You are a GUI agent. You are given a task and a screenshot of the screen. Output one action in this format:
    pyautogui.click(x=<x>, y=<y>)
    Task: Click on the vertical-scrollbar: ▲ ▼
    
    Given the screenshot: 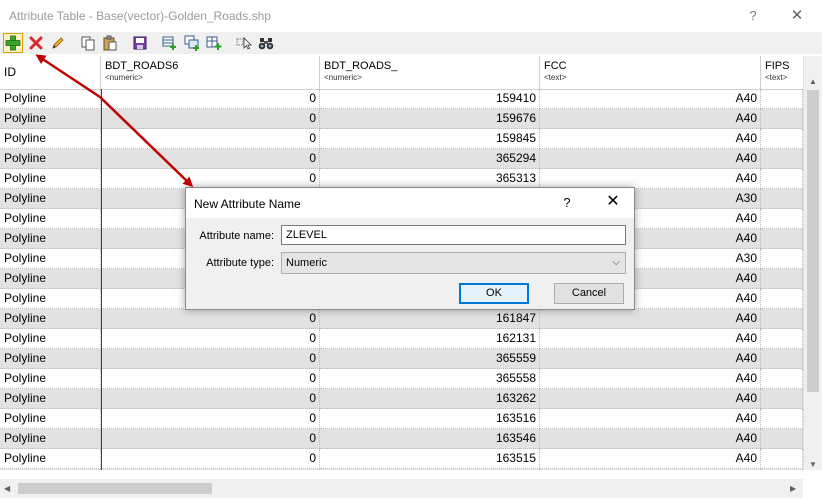 What is the action you would take?
    pyautogui.click(x=812, y=263)
    